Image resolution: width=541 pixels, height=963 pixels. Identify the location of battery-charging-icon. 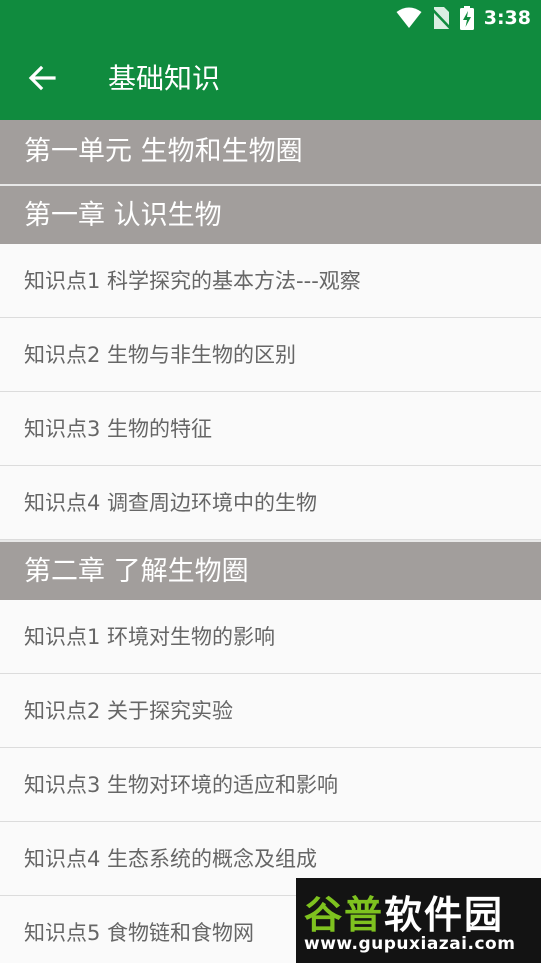
(466, 18).